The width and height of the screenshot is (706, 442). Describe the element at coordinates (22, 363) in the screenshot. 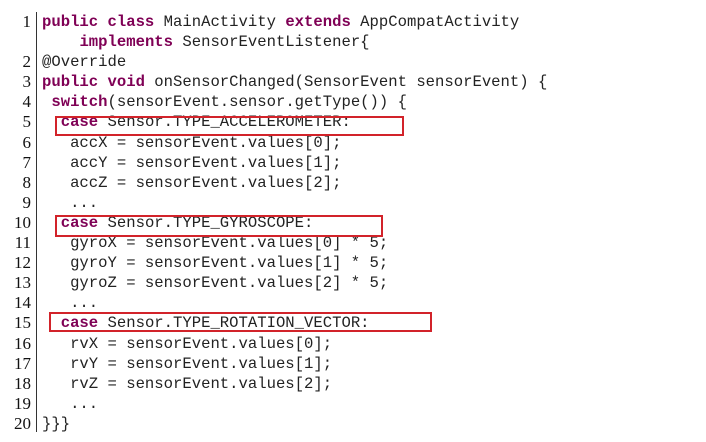

I see `line-number: 17` at that location.